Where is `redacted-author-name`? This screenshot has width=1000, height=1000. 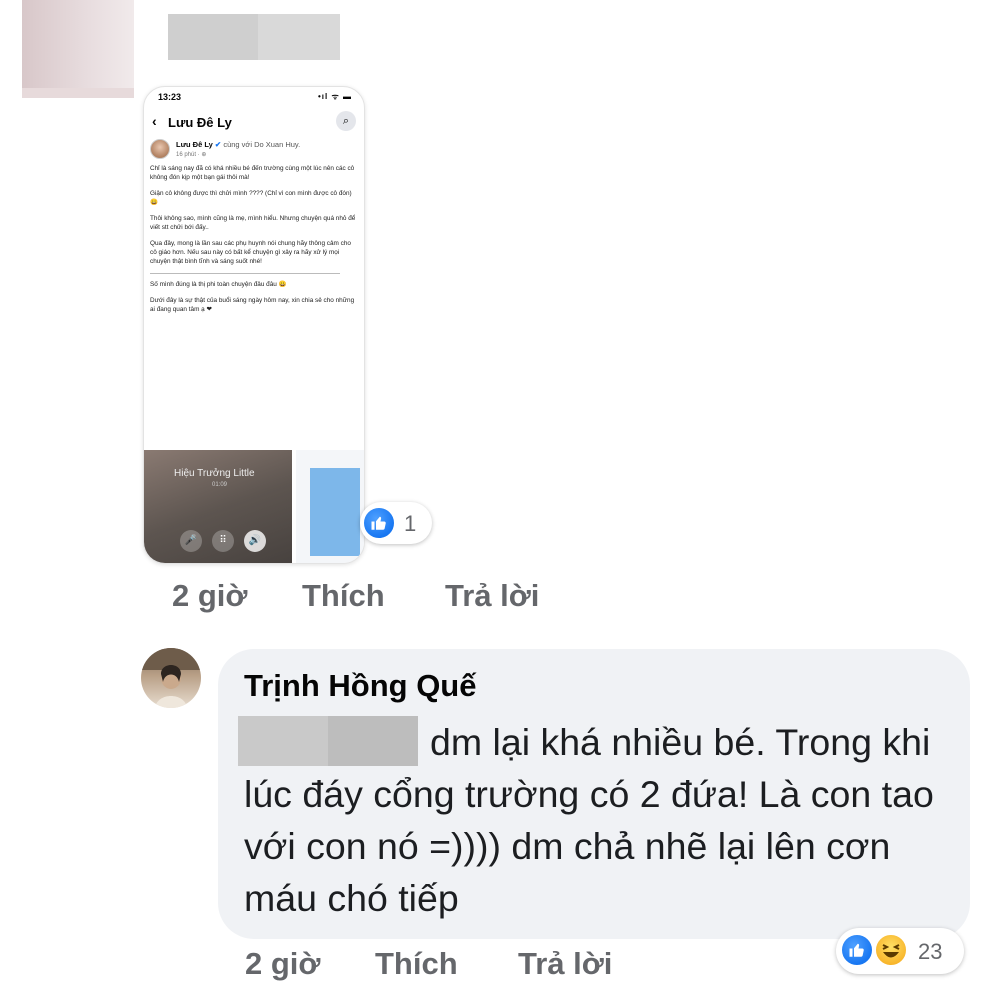 redacted-author-name is located at coordinates (254, 37).